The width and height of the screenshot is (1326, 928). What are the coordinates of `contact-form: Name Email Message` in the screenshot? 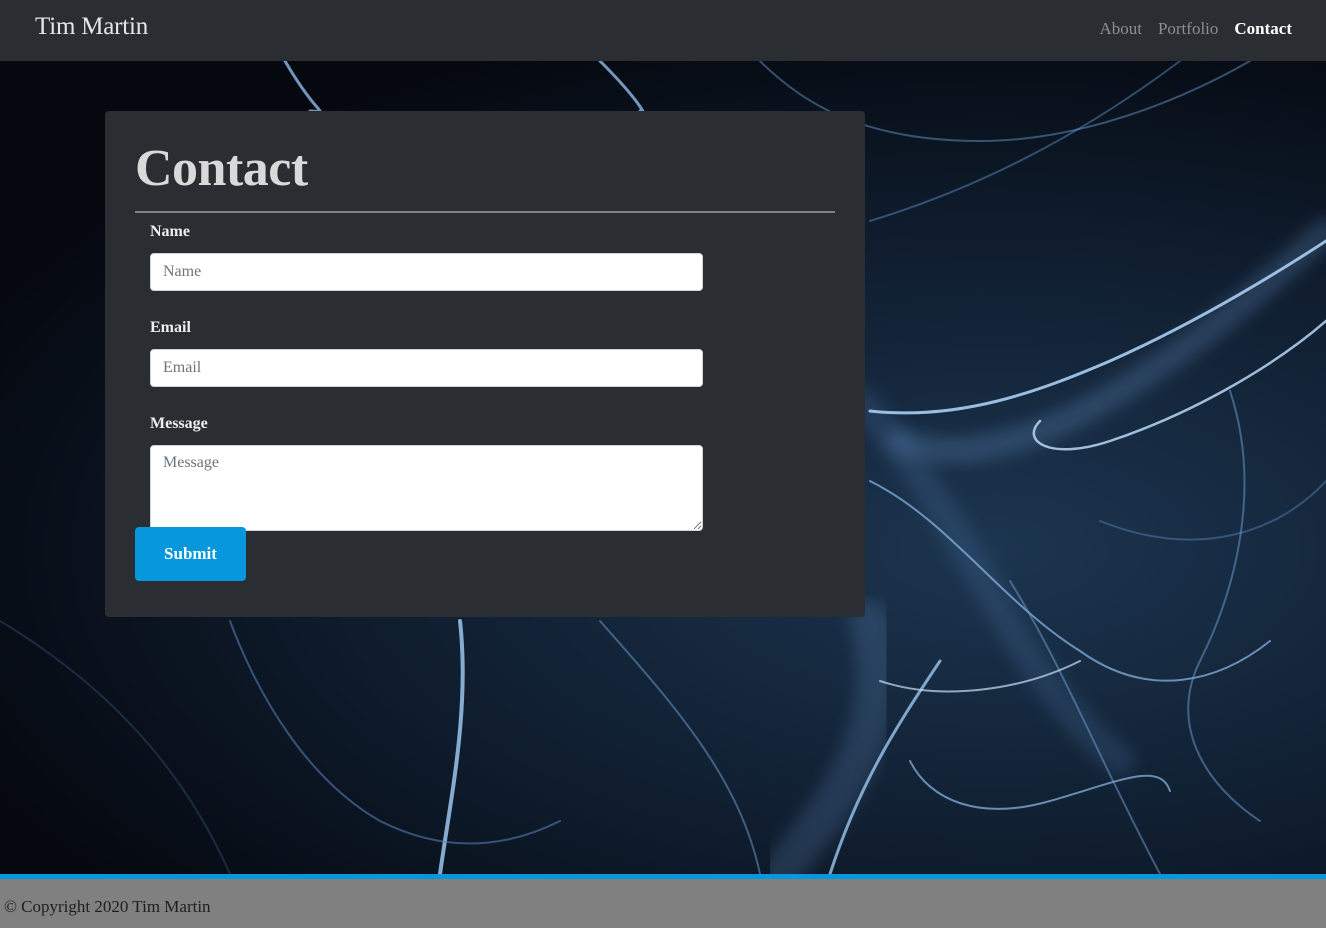 It's located at (426, 376).